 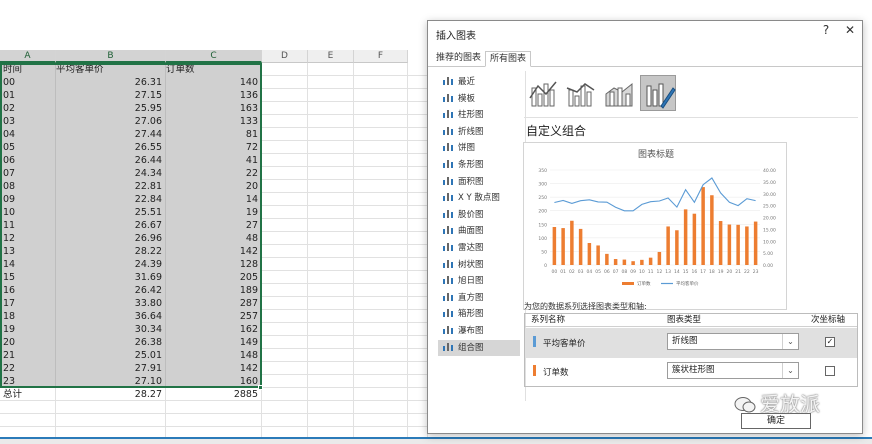 What do you see at coordinates (214, 264) in the screenshot?
I see `cell: 128` at bounding box center [214, 264].